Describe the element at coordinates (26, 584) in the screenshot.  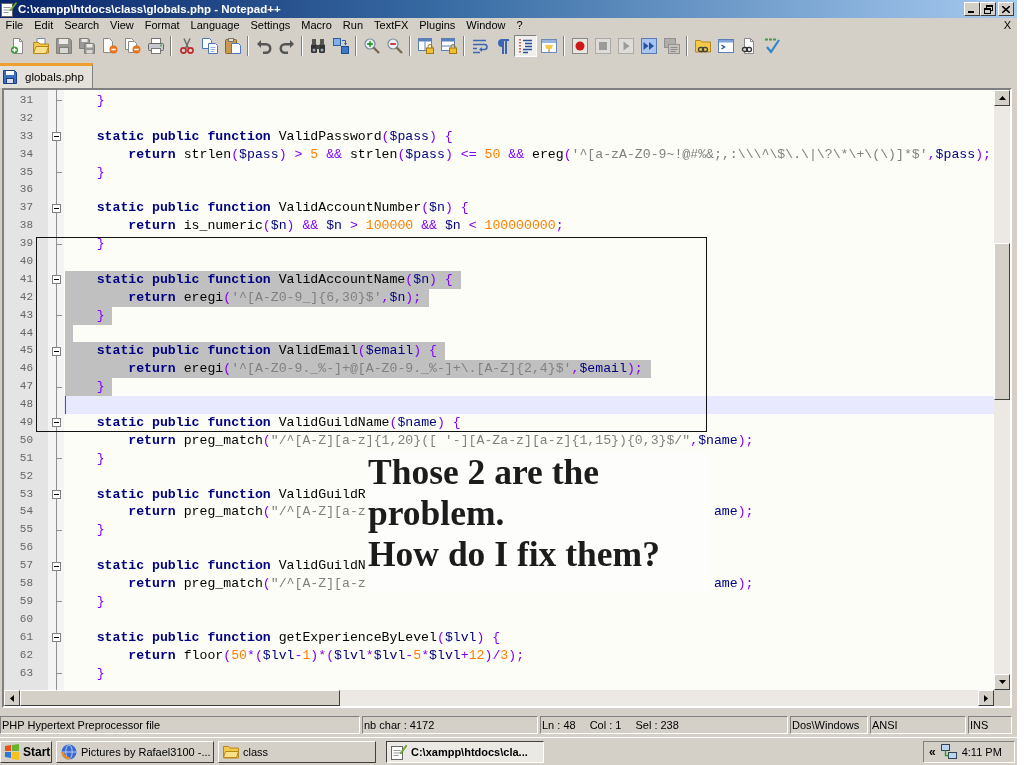
I see `line-number: 58` at that location.